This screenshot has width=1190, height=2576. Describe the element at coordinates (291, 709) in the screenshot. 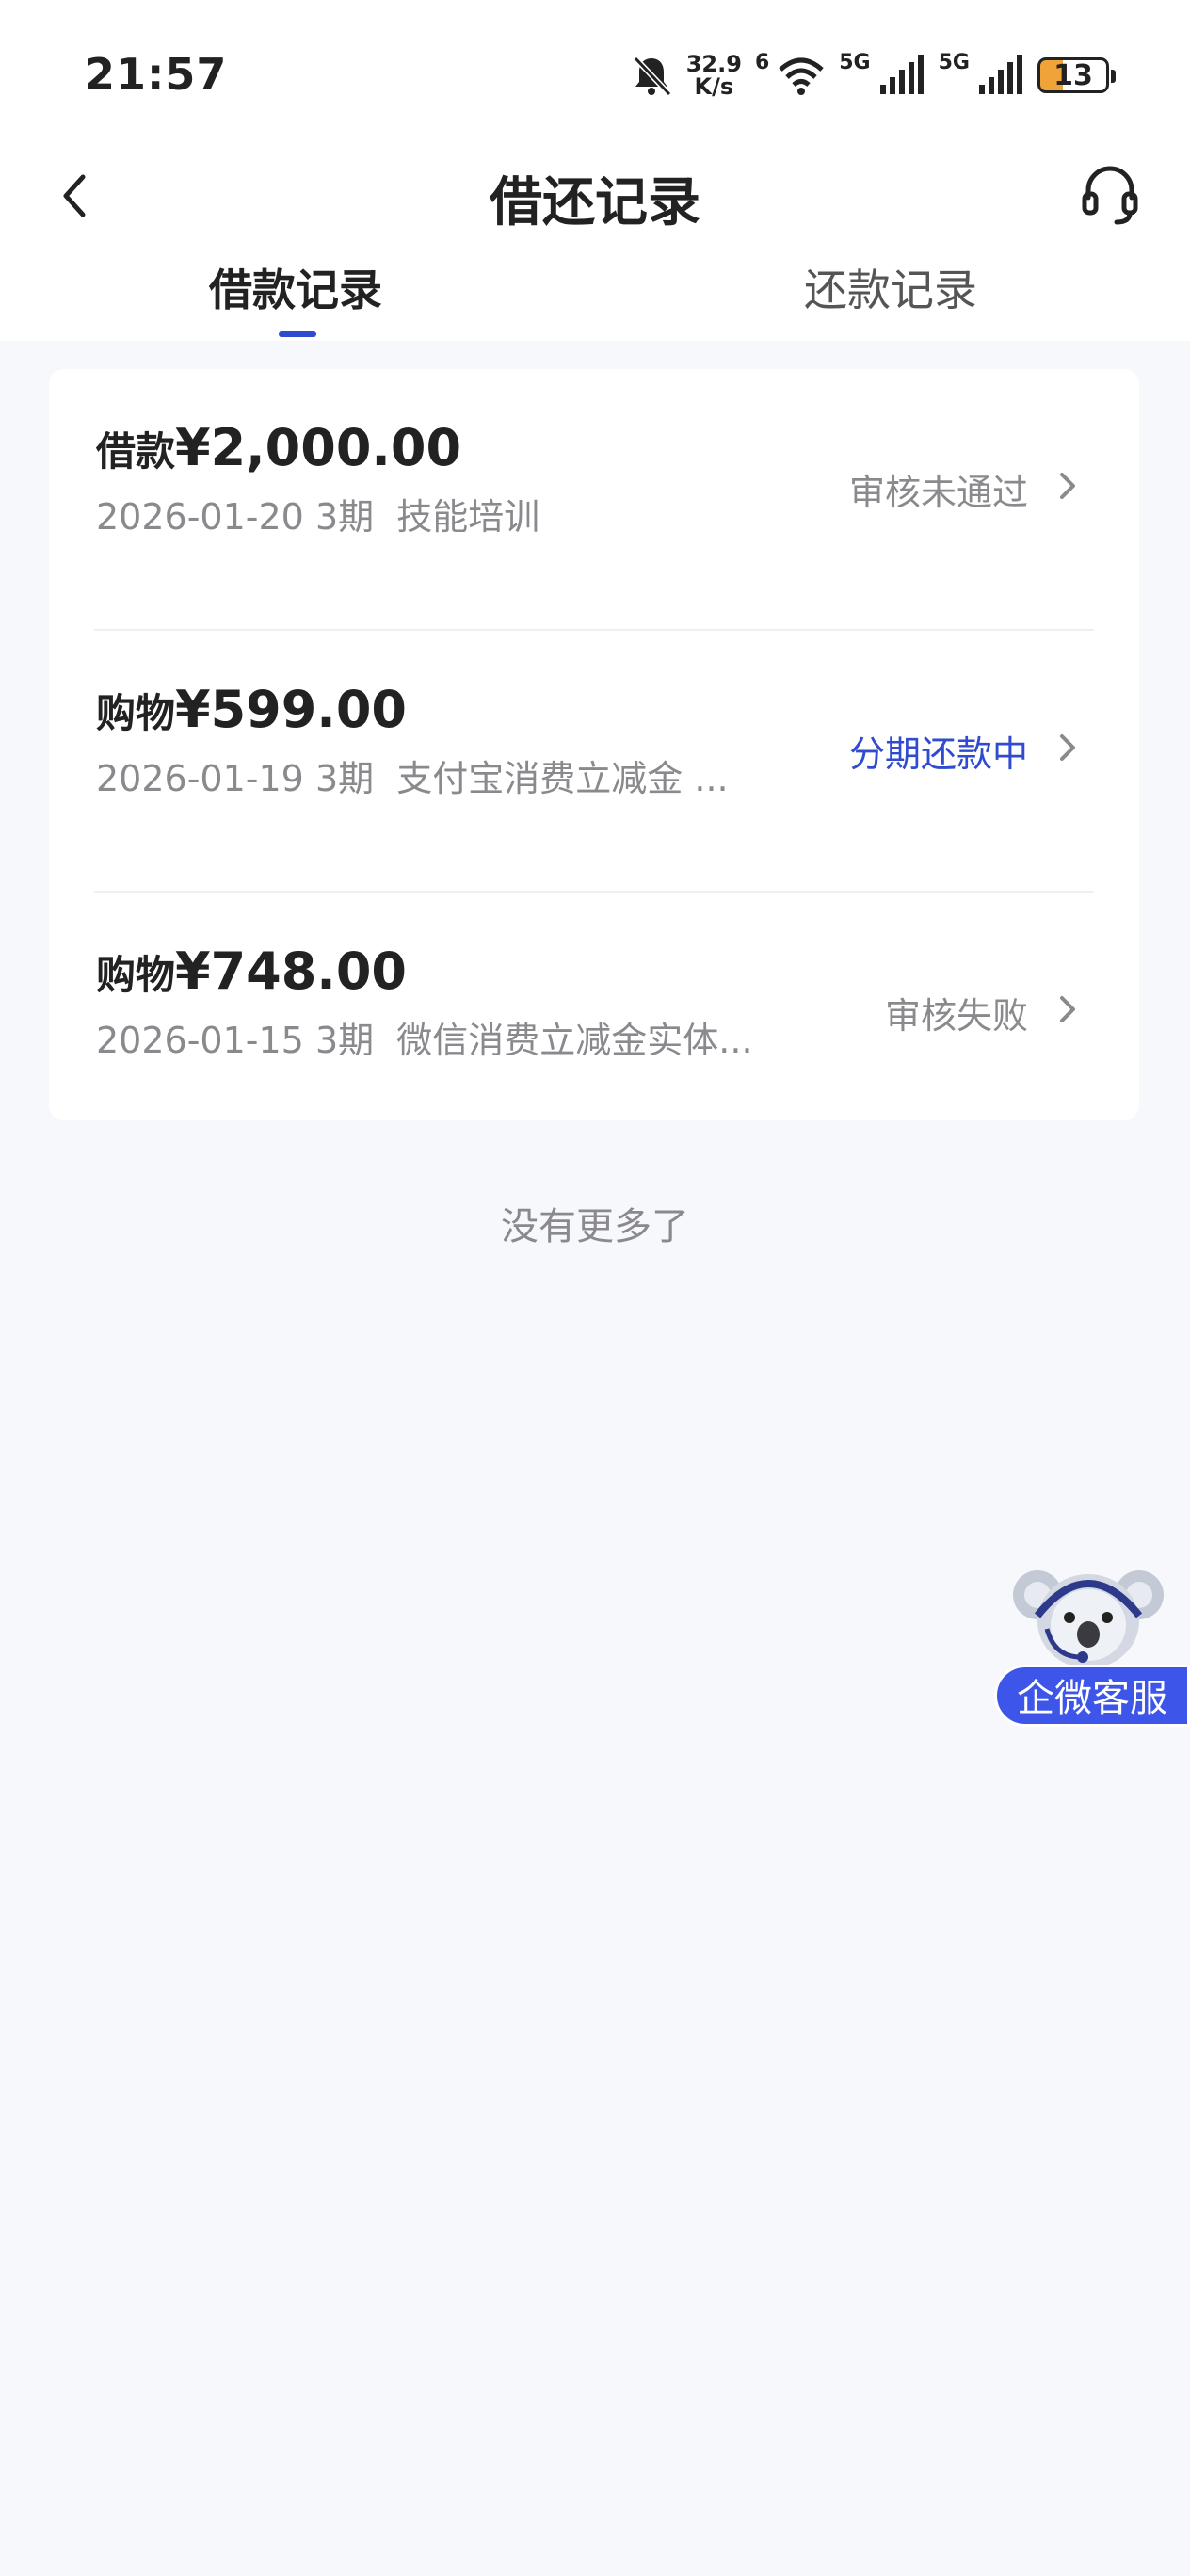

I see `record-amount-value: ¥599.00` at that location.